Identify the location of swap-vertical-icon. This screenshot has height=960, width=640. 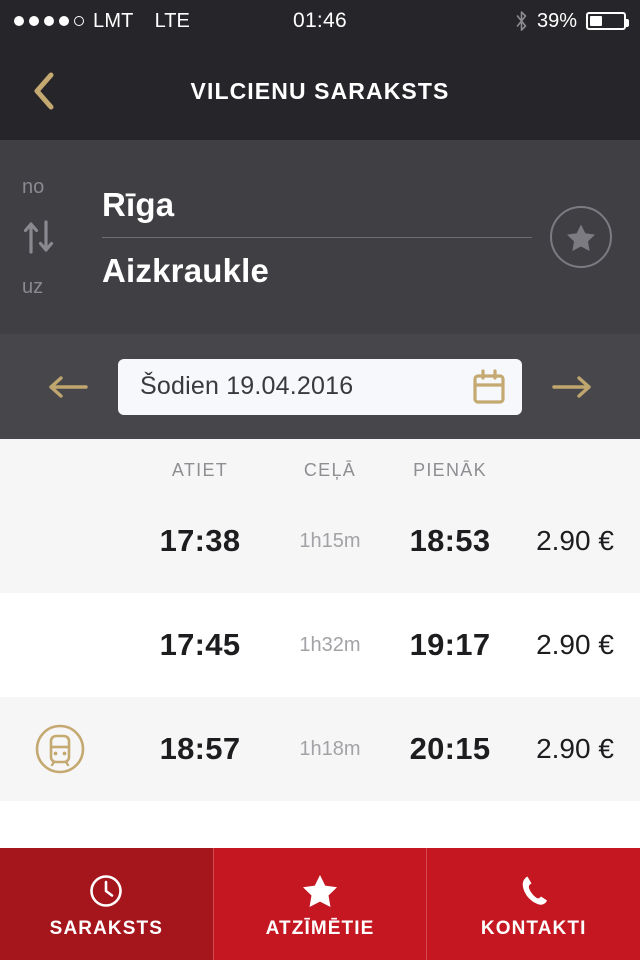
(39, 237).